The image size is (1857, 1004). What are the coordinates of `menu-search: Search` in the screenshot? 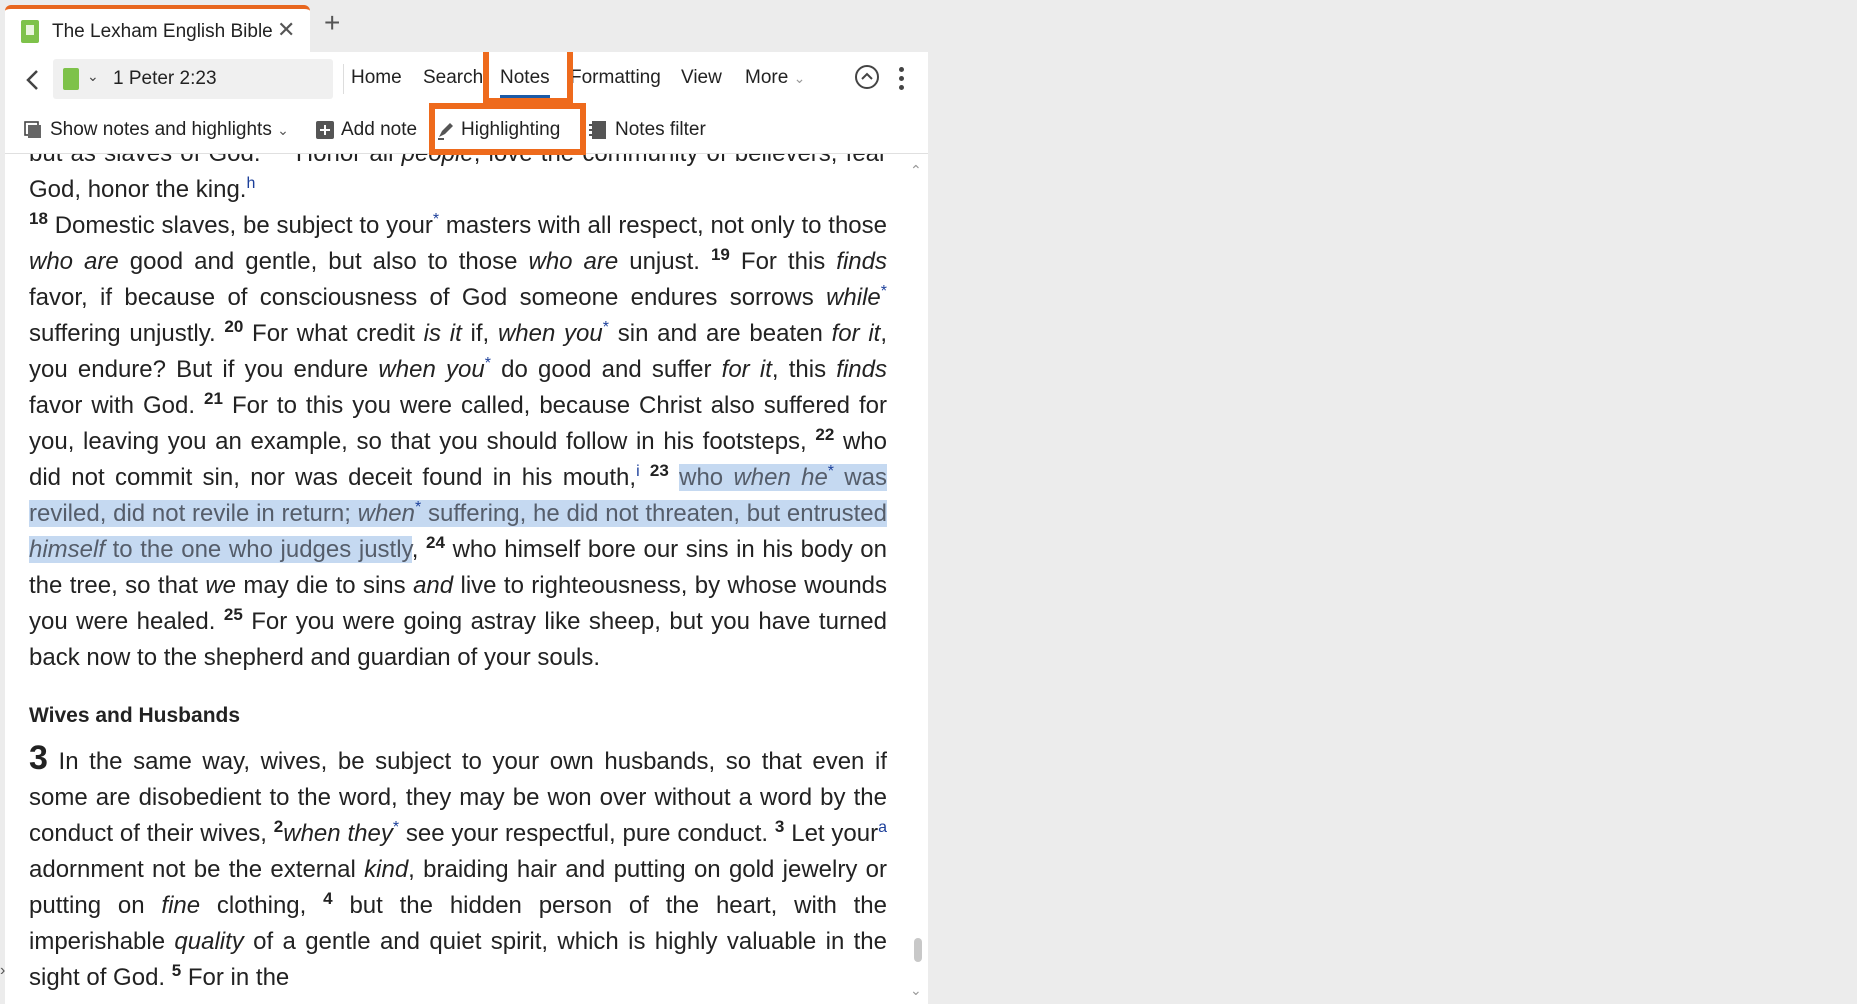 It's located at (453, 78).